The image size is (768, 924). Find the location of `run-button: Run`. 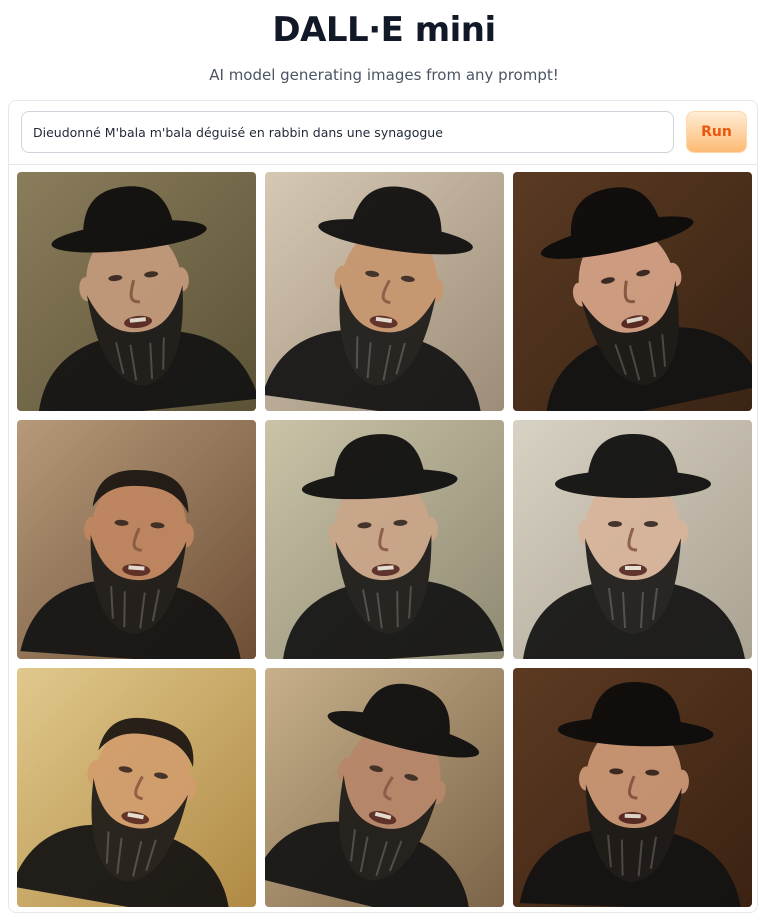

run-button: Run is located at coordinates (716, 132).